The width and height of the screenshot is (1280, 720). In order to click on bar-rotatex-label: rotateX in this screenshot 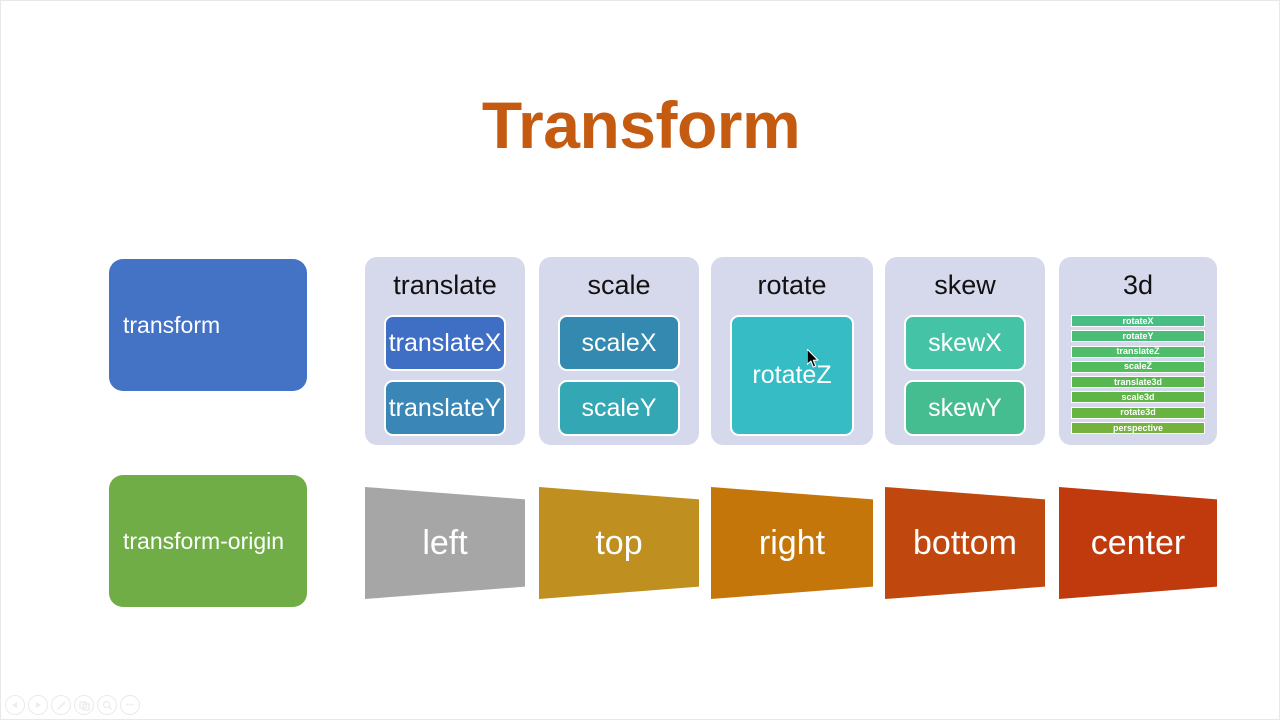, I will do `click(1138, 320)`.